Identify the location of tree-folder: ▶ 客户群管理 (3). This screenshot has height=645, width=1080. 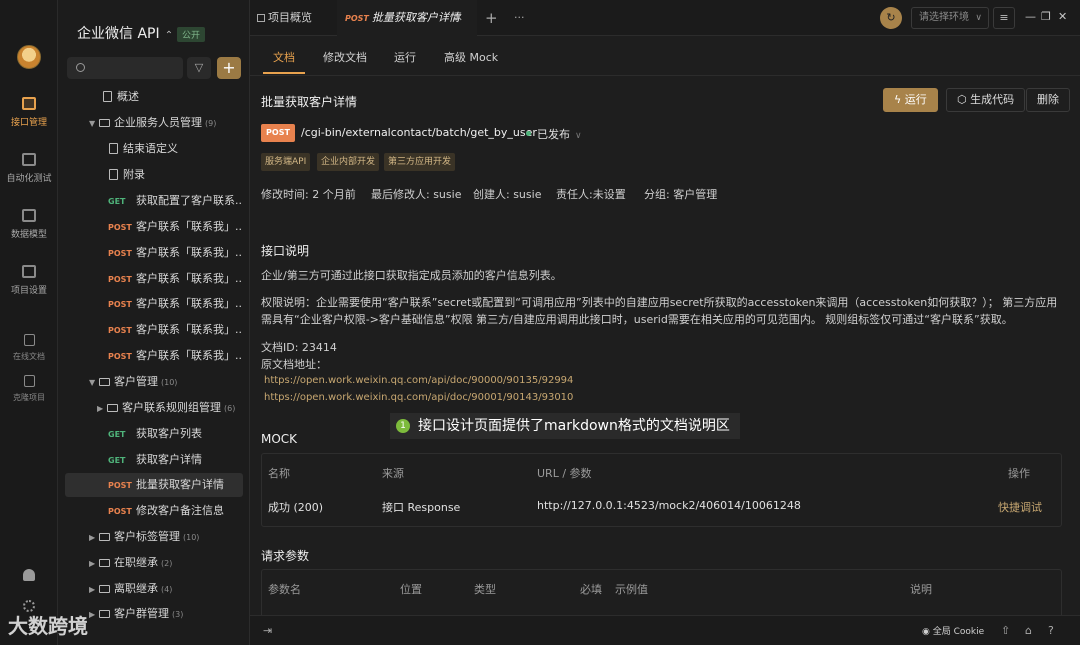
(154, 614).